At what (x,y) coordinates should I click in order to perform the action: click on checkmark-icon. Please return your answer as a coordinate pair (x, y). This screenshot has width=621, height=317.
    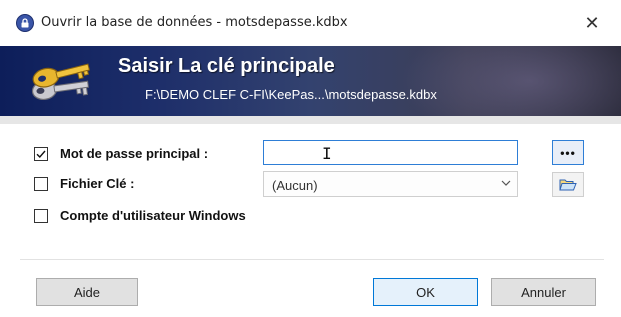
    Looking at the image, I should click on (41, 154).